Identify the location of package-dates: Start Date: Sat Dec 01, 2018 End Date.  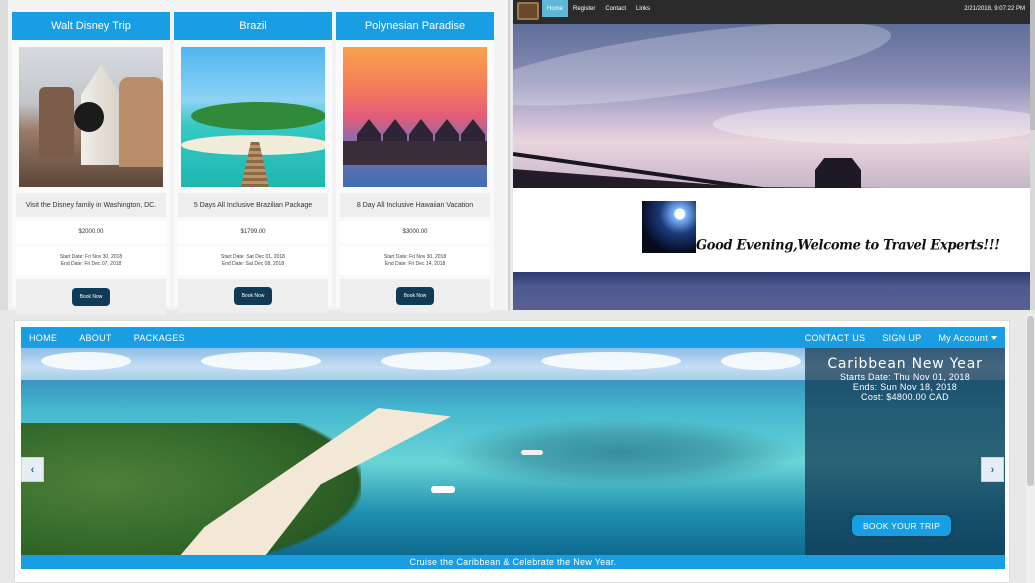
(253, 261).